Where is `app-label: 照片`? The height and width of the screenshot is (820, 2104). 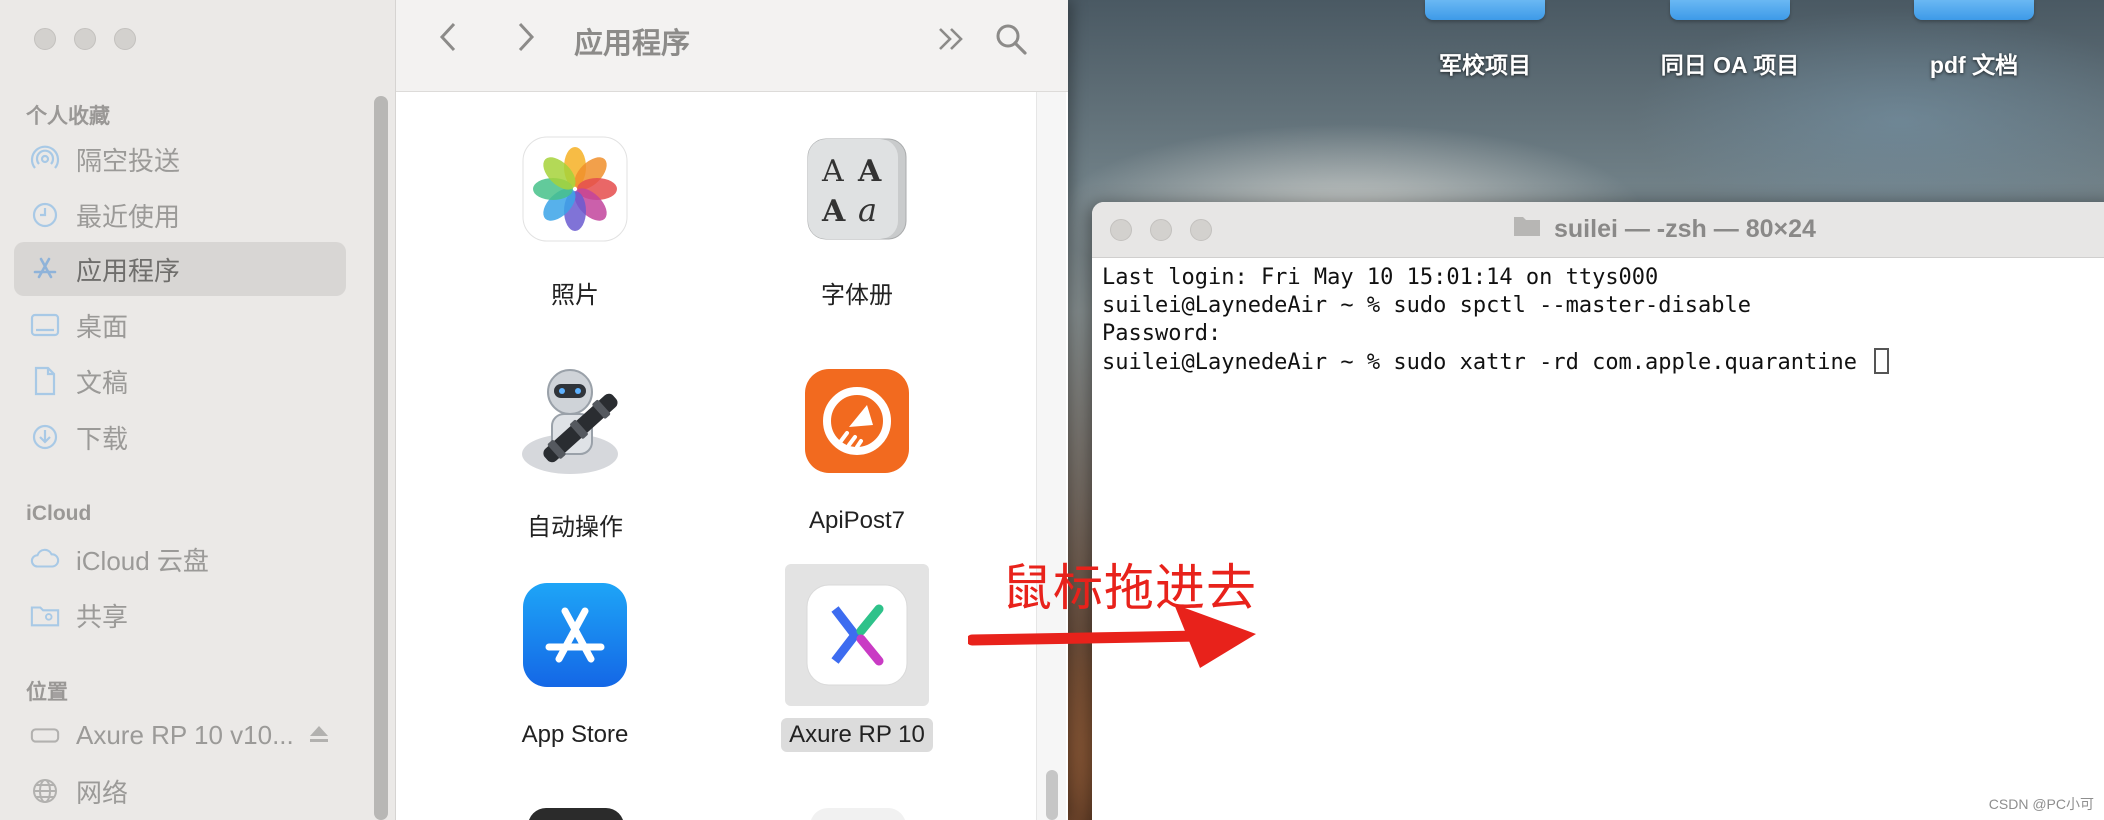
app-label: 照片 is located at coordinates (575, 295).